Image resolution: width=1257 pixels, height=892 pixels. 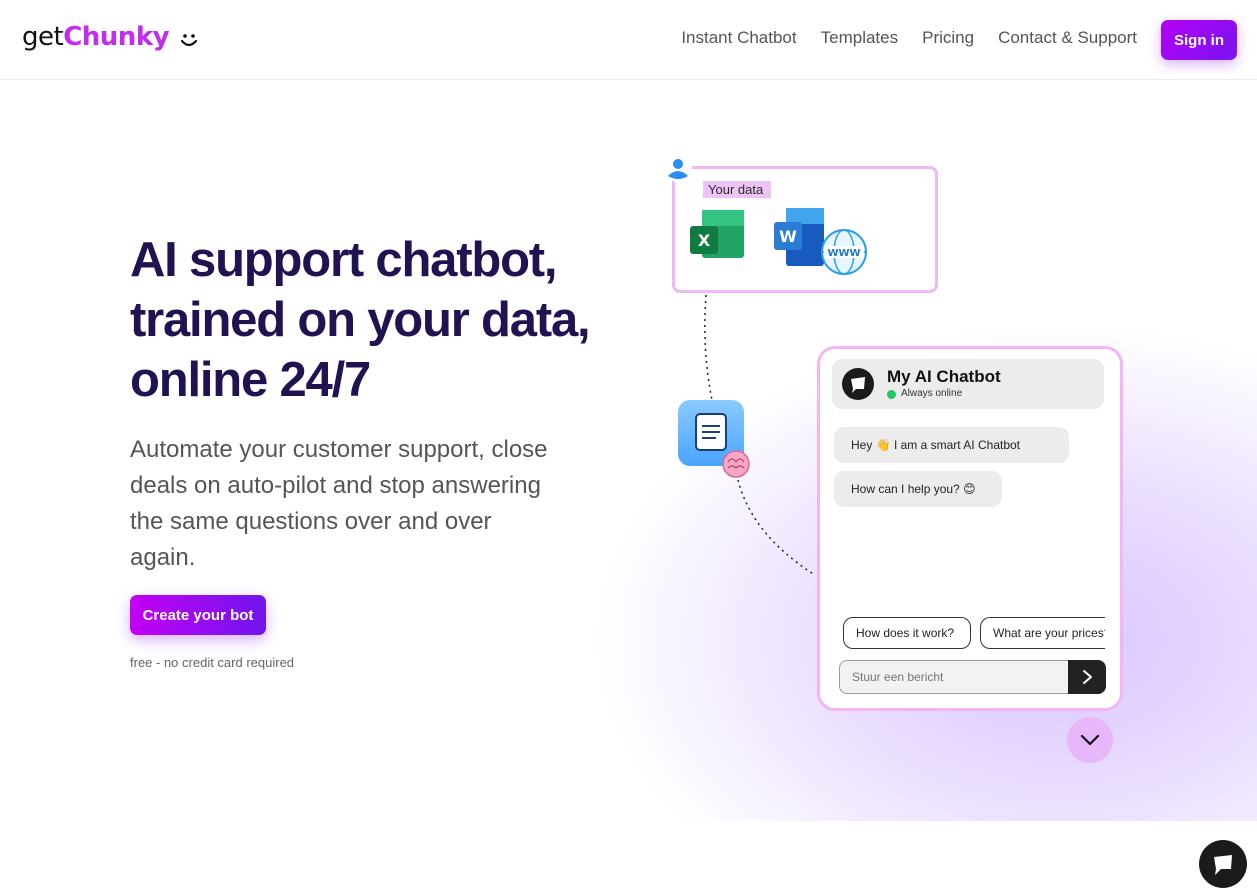 I want to click on online-status-text: Always online, so click(x=932, y=393).